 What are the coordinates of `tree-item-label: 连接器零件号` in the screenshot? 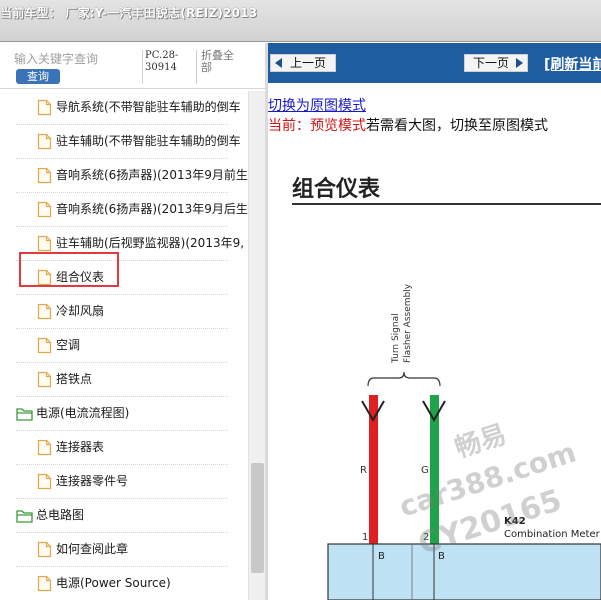 It's located at (92, 481).